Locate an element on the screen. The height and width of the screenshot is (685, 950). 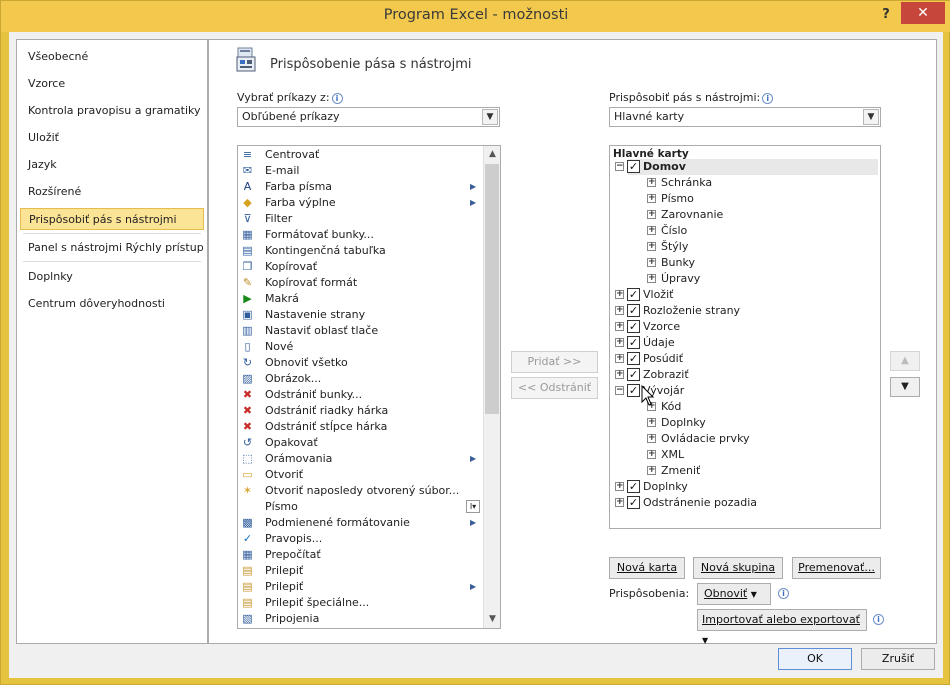
nav-item-8: Panel s nástrojmi Rýchly prístup is located at coordinates (112, 248).